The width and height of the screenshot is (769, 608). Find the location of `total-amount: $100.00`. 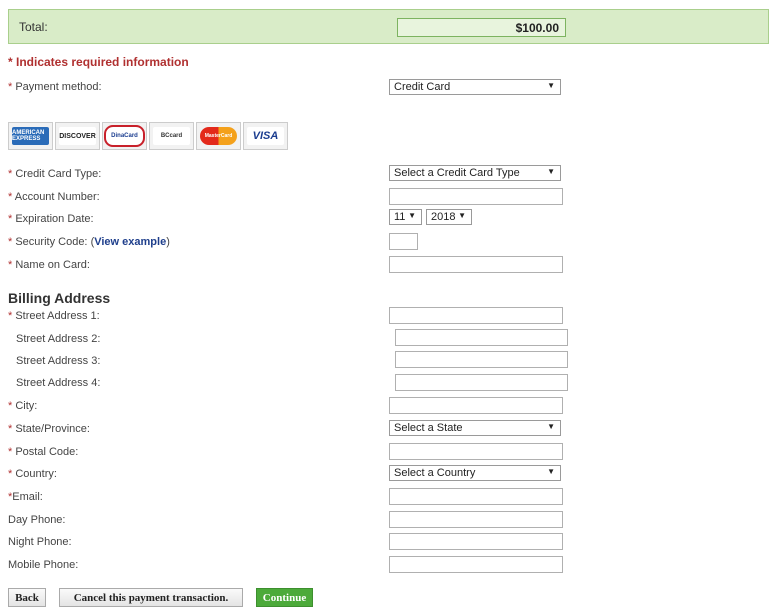

total-amount: $100.00 is located at coordinates (481, 27).